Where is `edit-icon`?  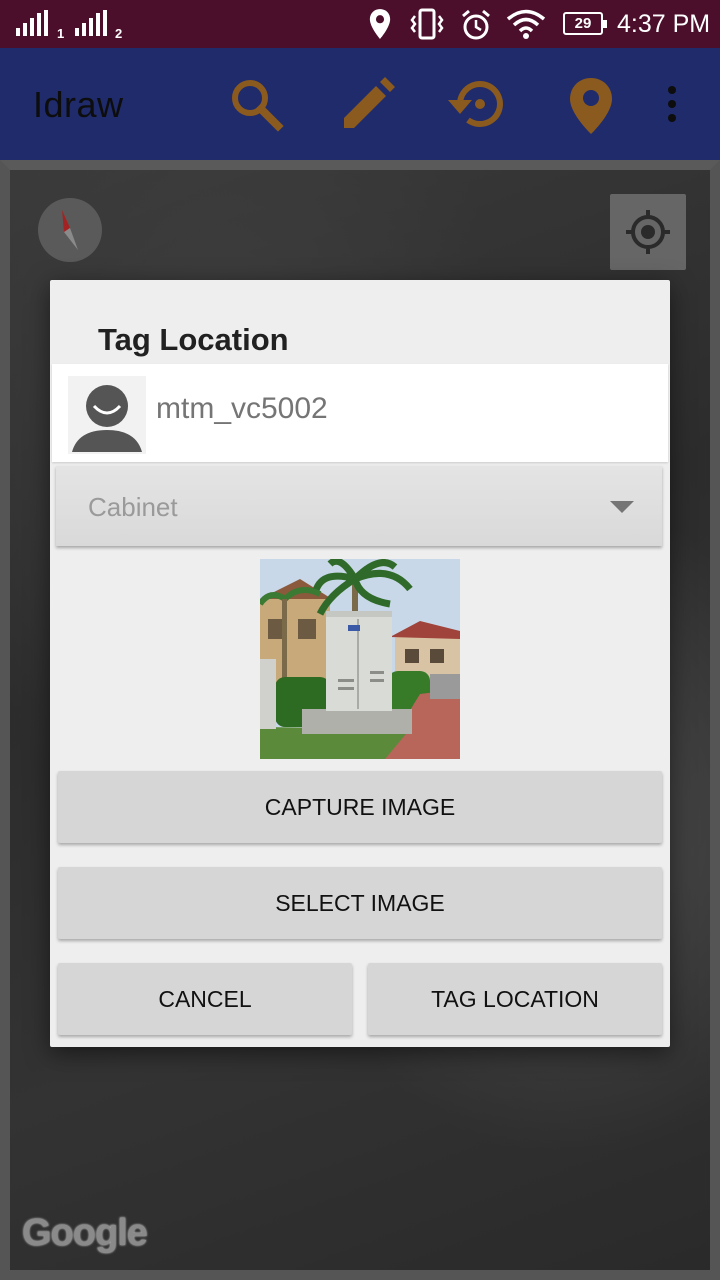
edit-icon is located at coordinates (368, 104).